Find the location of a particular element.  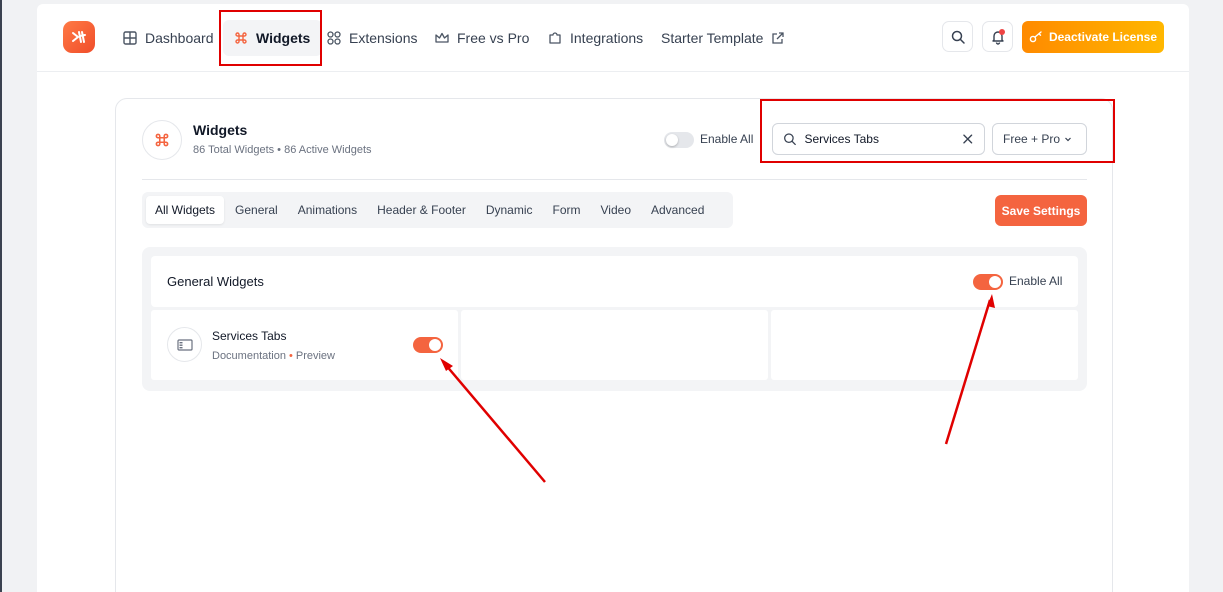

save-settings-button: Save Settings is located at coordinates (1041, 210).